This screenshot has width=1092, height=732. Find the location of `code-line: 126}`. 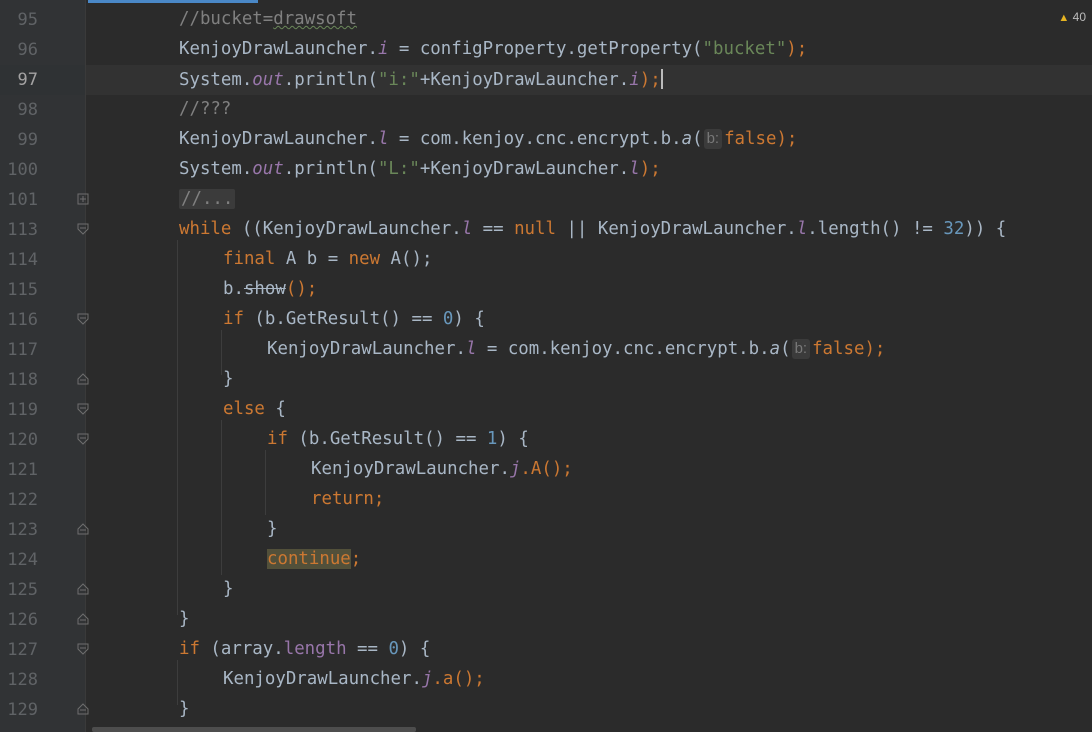

code-line: 126} is located at coordinates (546, 620).